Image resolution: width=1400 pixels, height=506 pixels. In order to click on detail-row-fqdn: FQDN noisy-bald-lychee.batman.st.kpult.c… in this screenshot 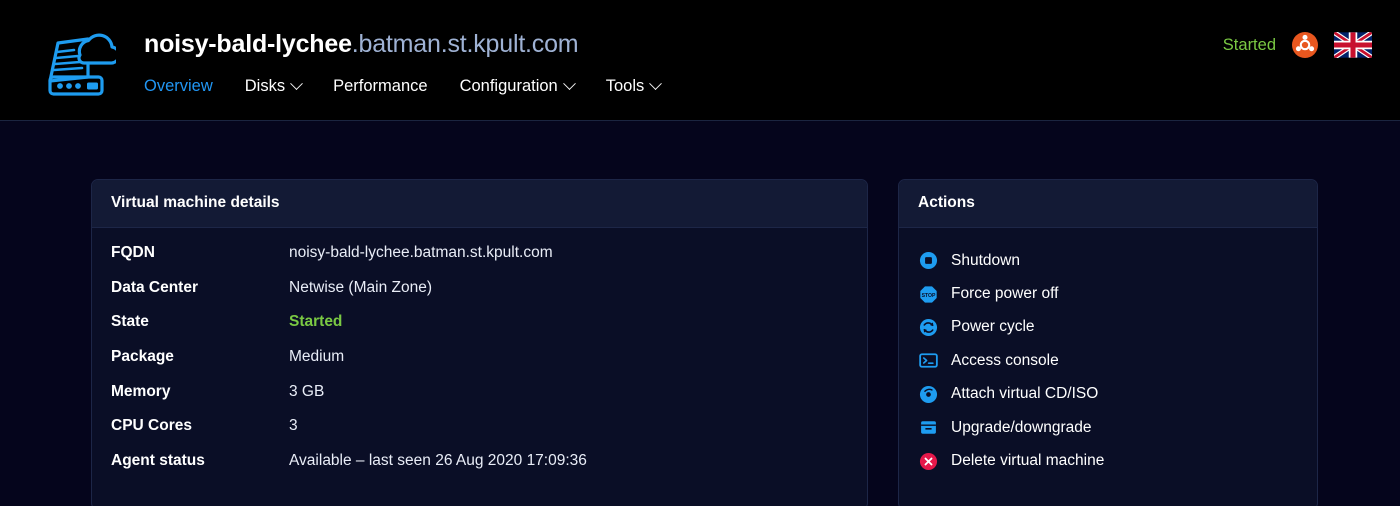, I will do `click(479, 261)`.